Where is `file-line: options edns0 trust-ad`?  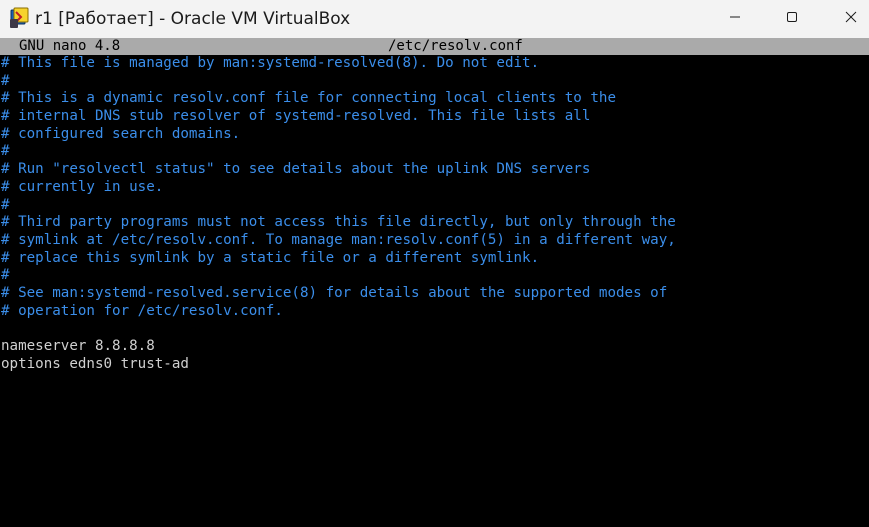 file-line: options edns0 trust-ad is located at coordinates (95, 363).